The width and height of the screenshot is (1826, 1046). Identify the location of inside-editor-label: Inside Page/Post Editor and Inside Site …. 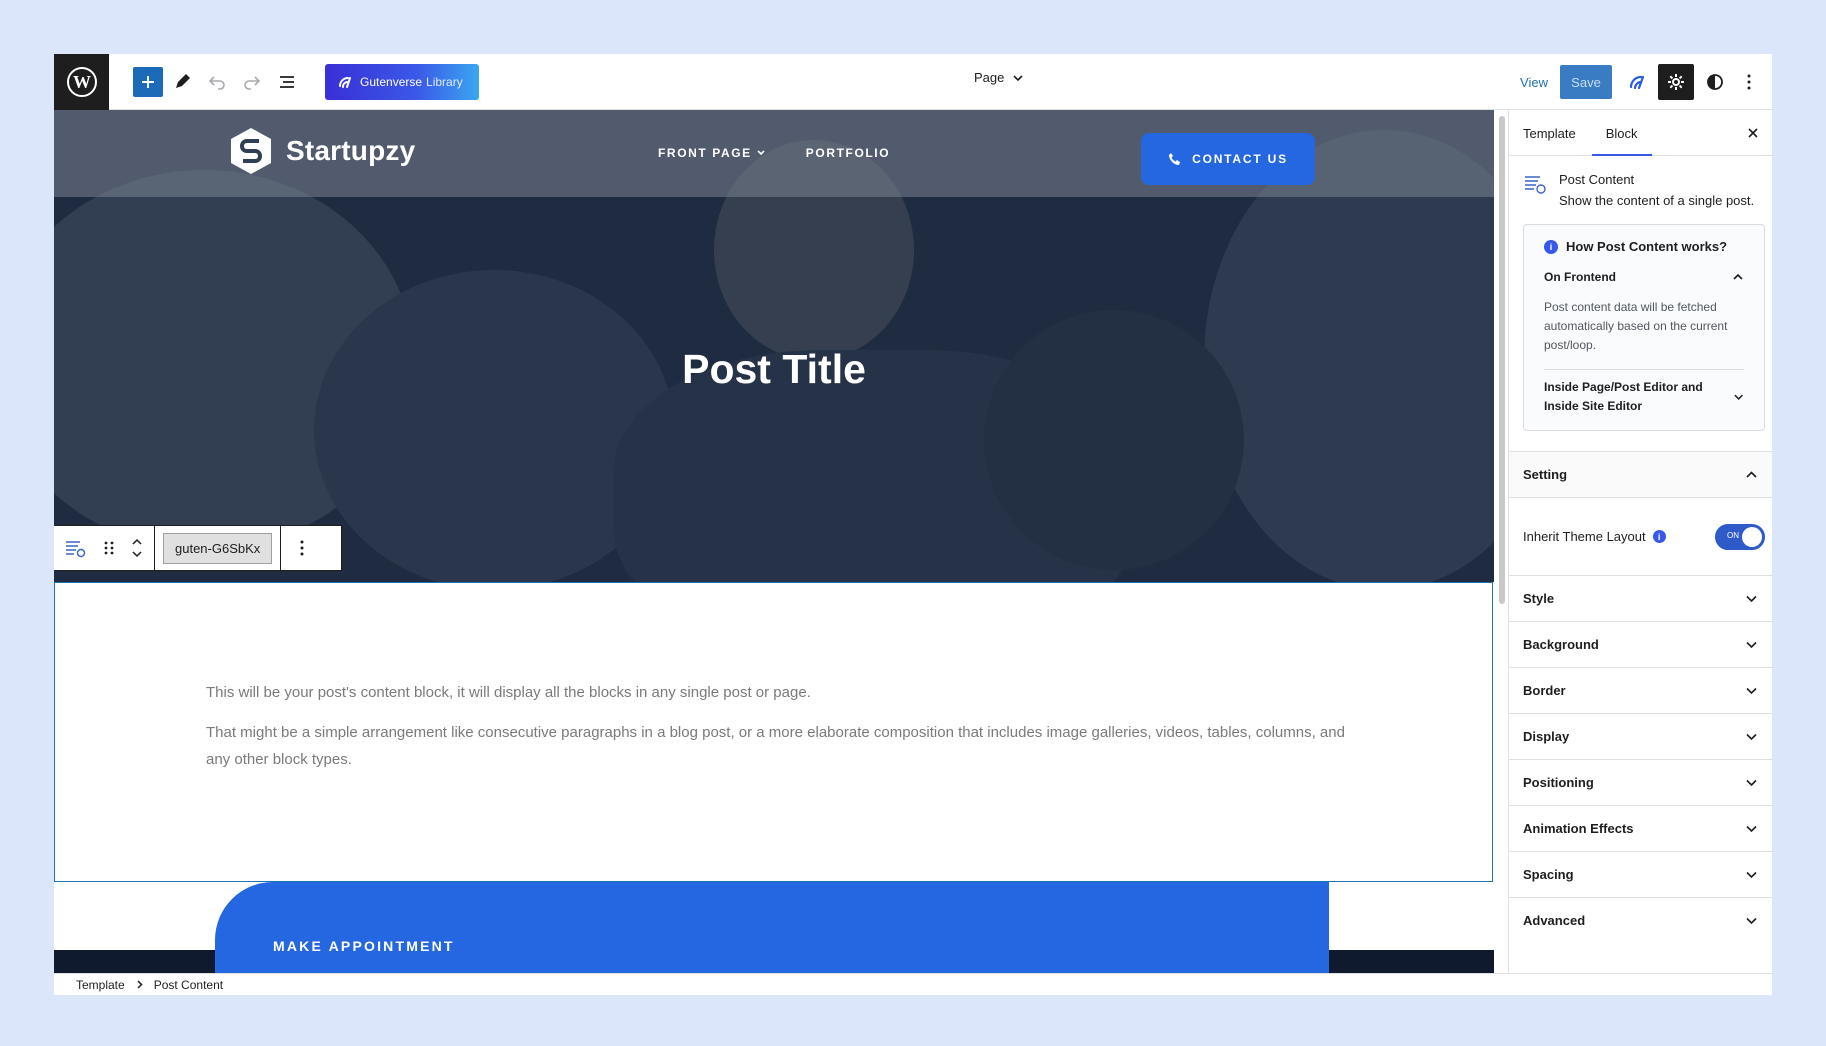
(1623, 396).